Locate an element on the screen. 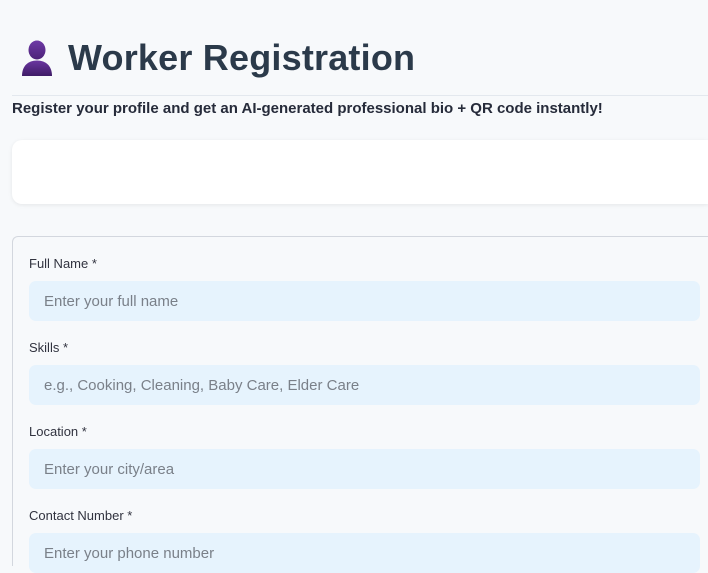  title-divider is located at coordinates (360, 95).